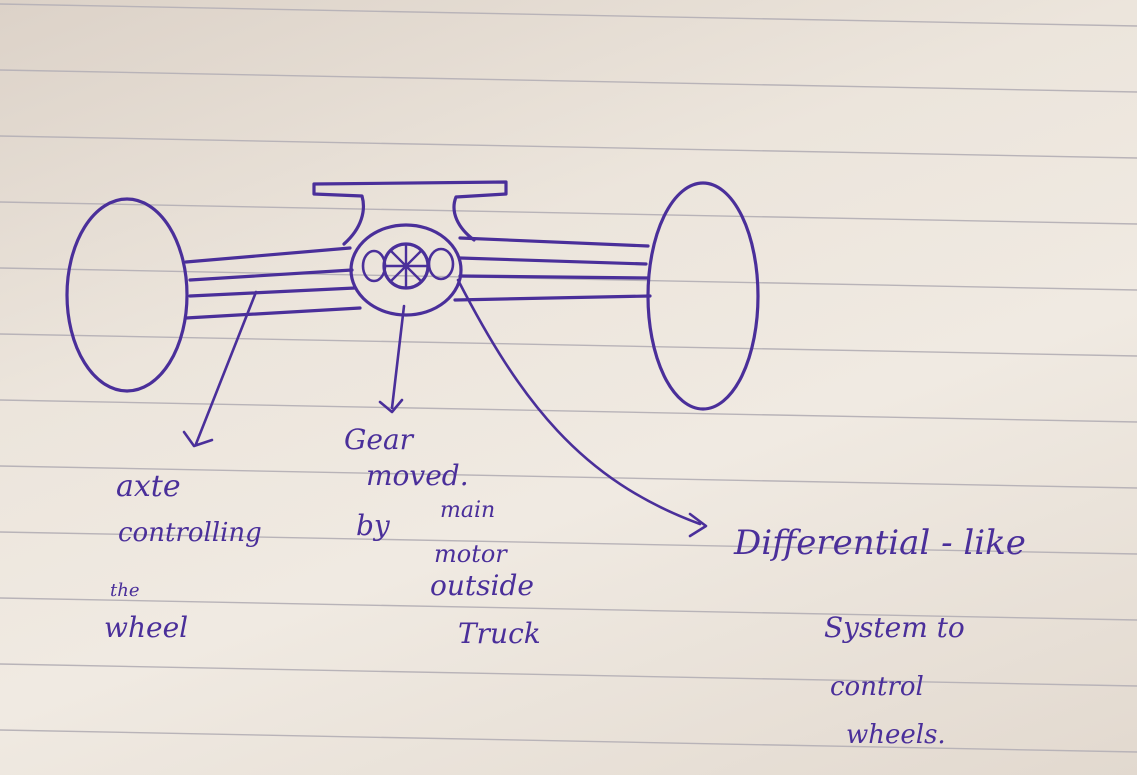  I want to click on gear-label-line-6: outside, so click(482, 585).